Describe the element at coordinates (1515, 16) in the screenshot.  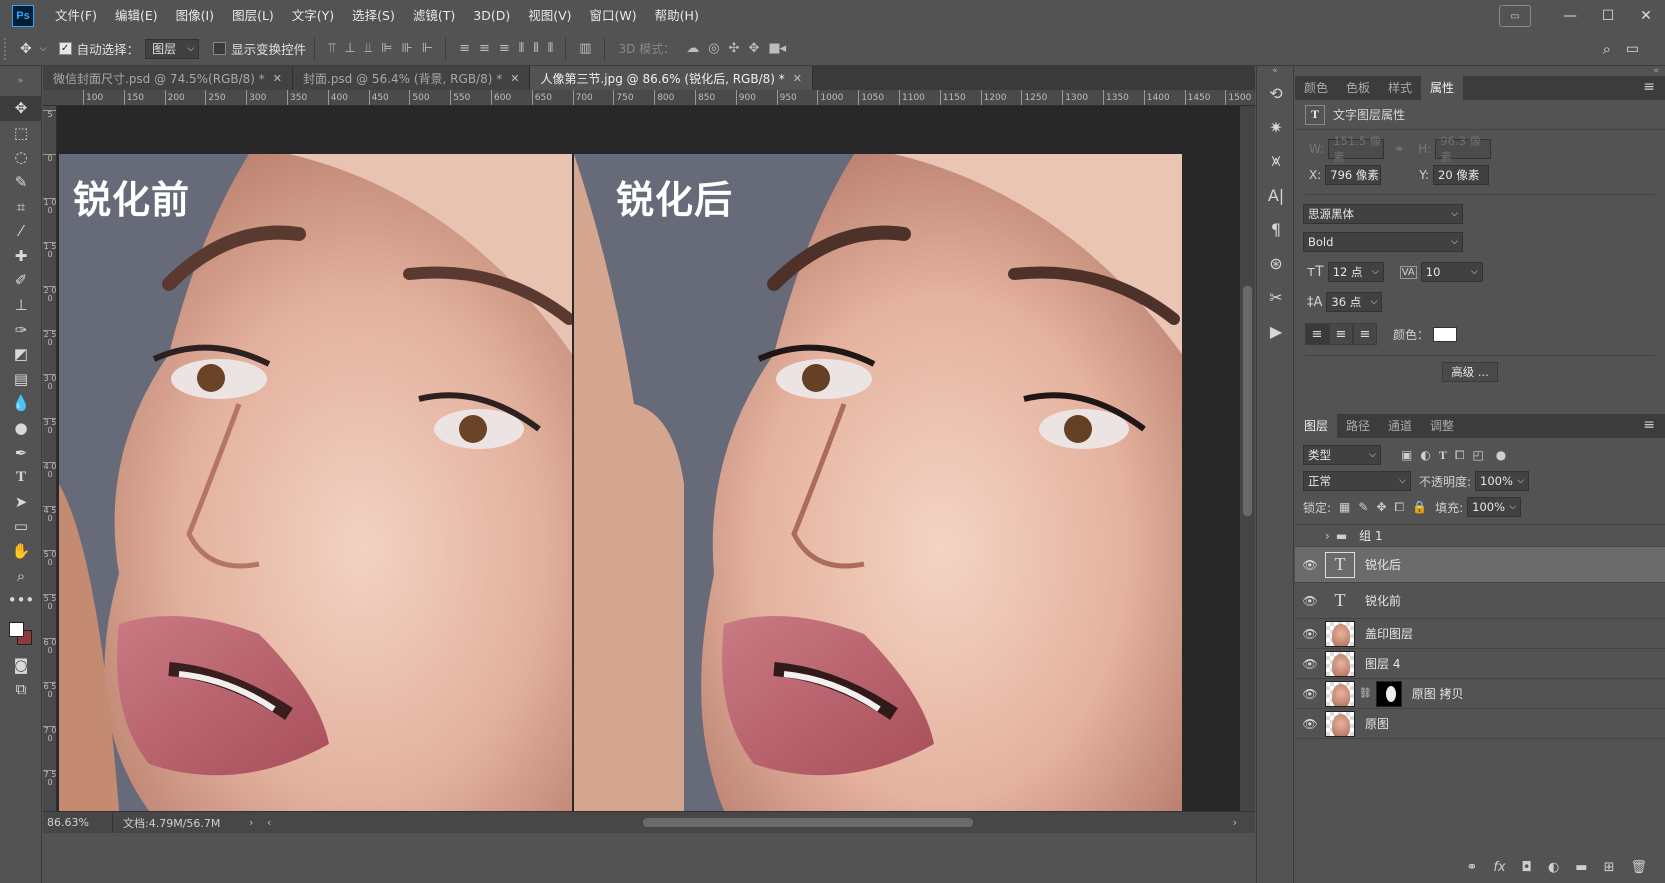
I see `workspace-icon: ▭` at that location.